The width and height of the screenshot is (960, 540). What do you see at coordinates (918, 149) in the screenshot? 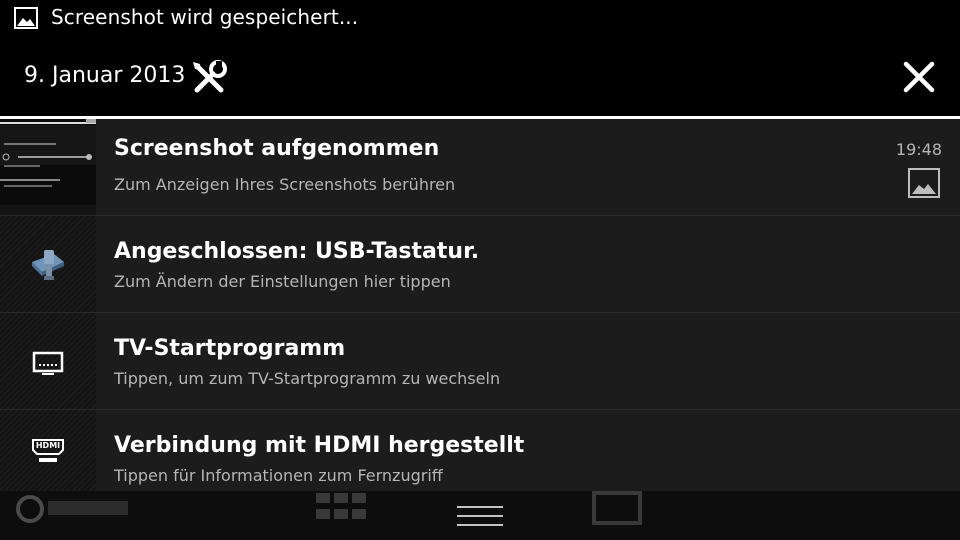
I see `notification-time: 19:48` at bounding box center [918, 149].